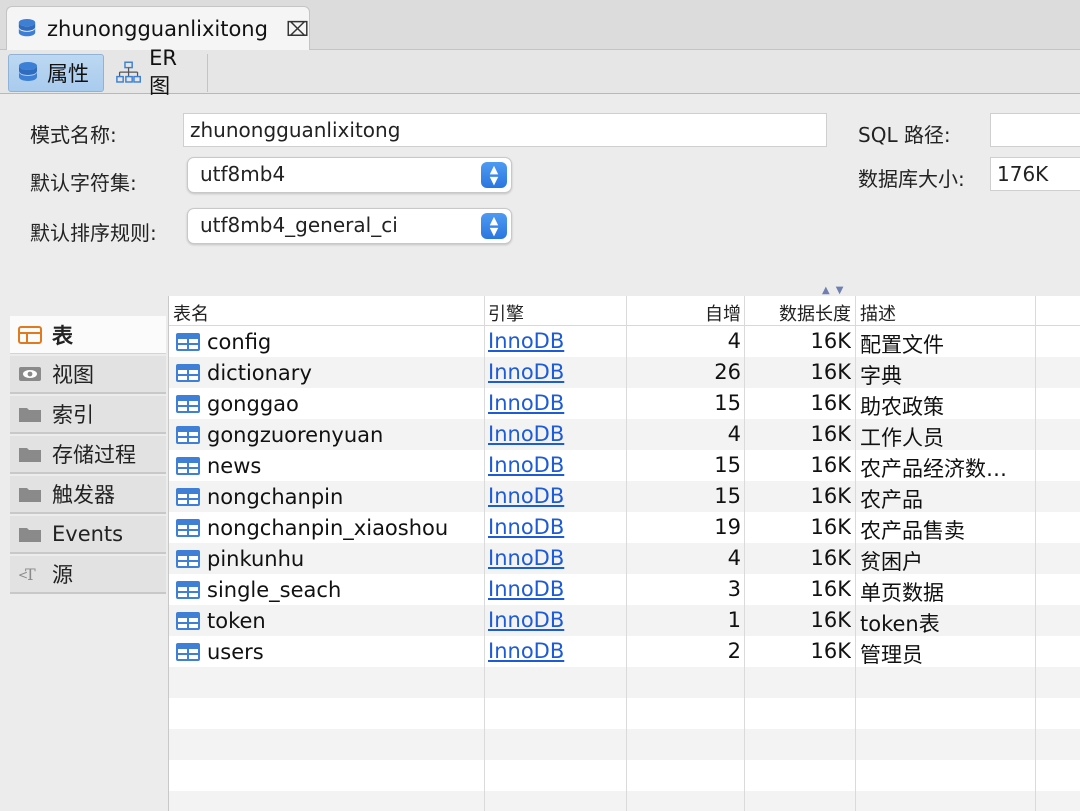 The height and width of the screenshot is (811, 1080). Describe the element at coordinates (88, 575) in the screenshot. I see `side-tab-source: < T 源` at that location.